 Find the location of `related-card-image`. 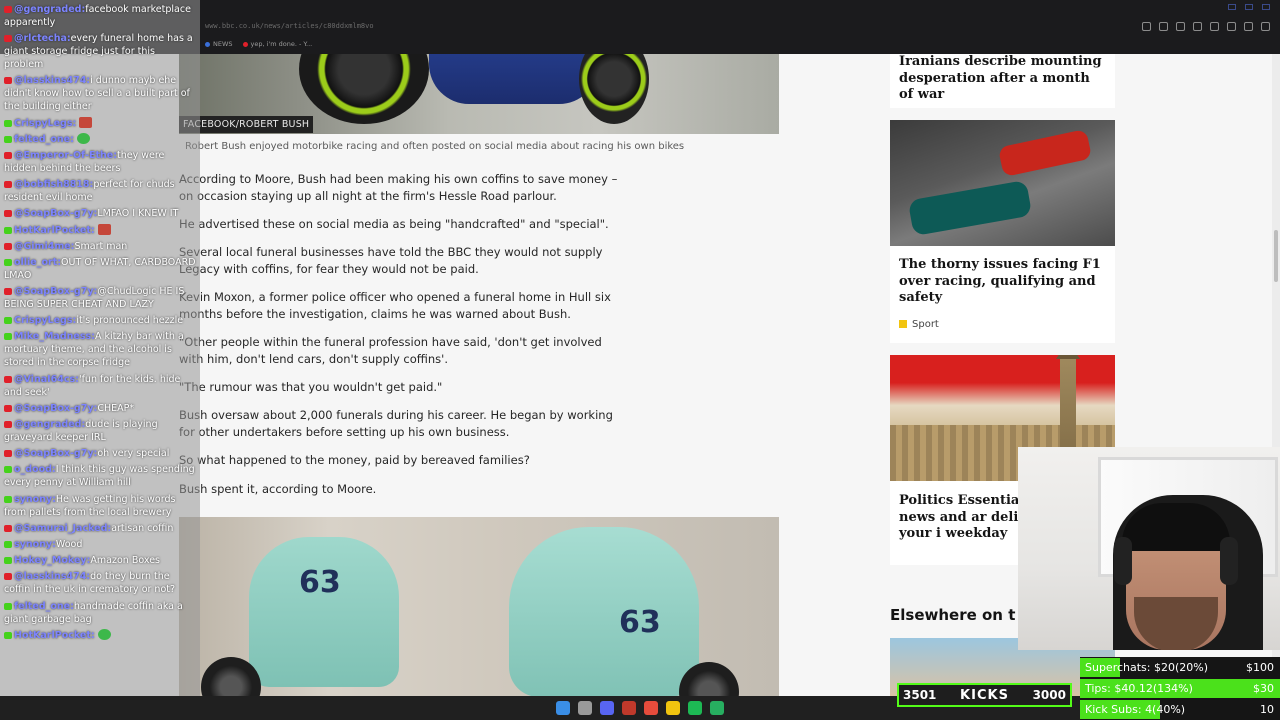

related-card-image is located at coordinates (1002, 183).